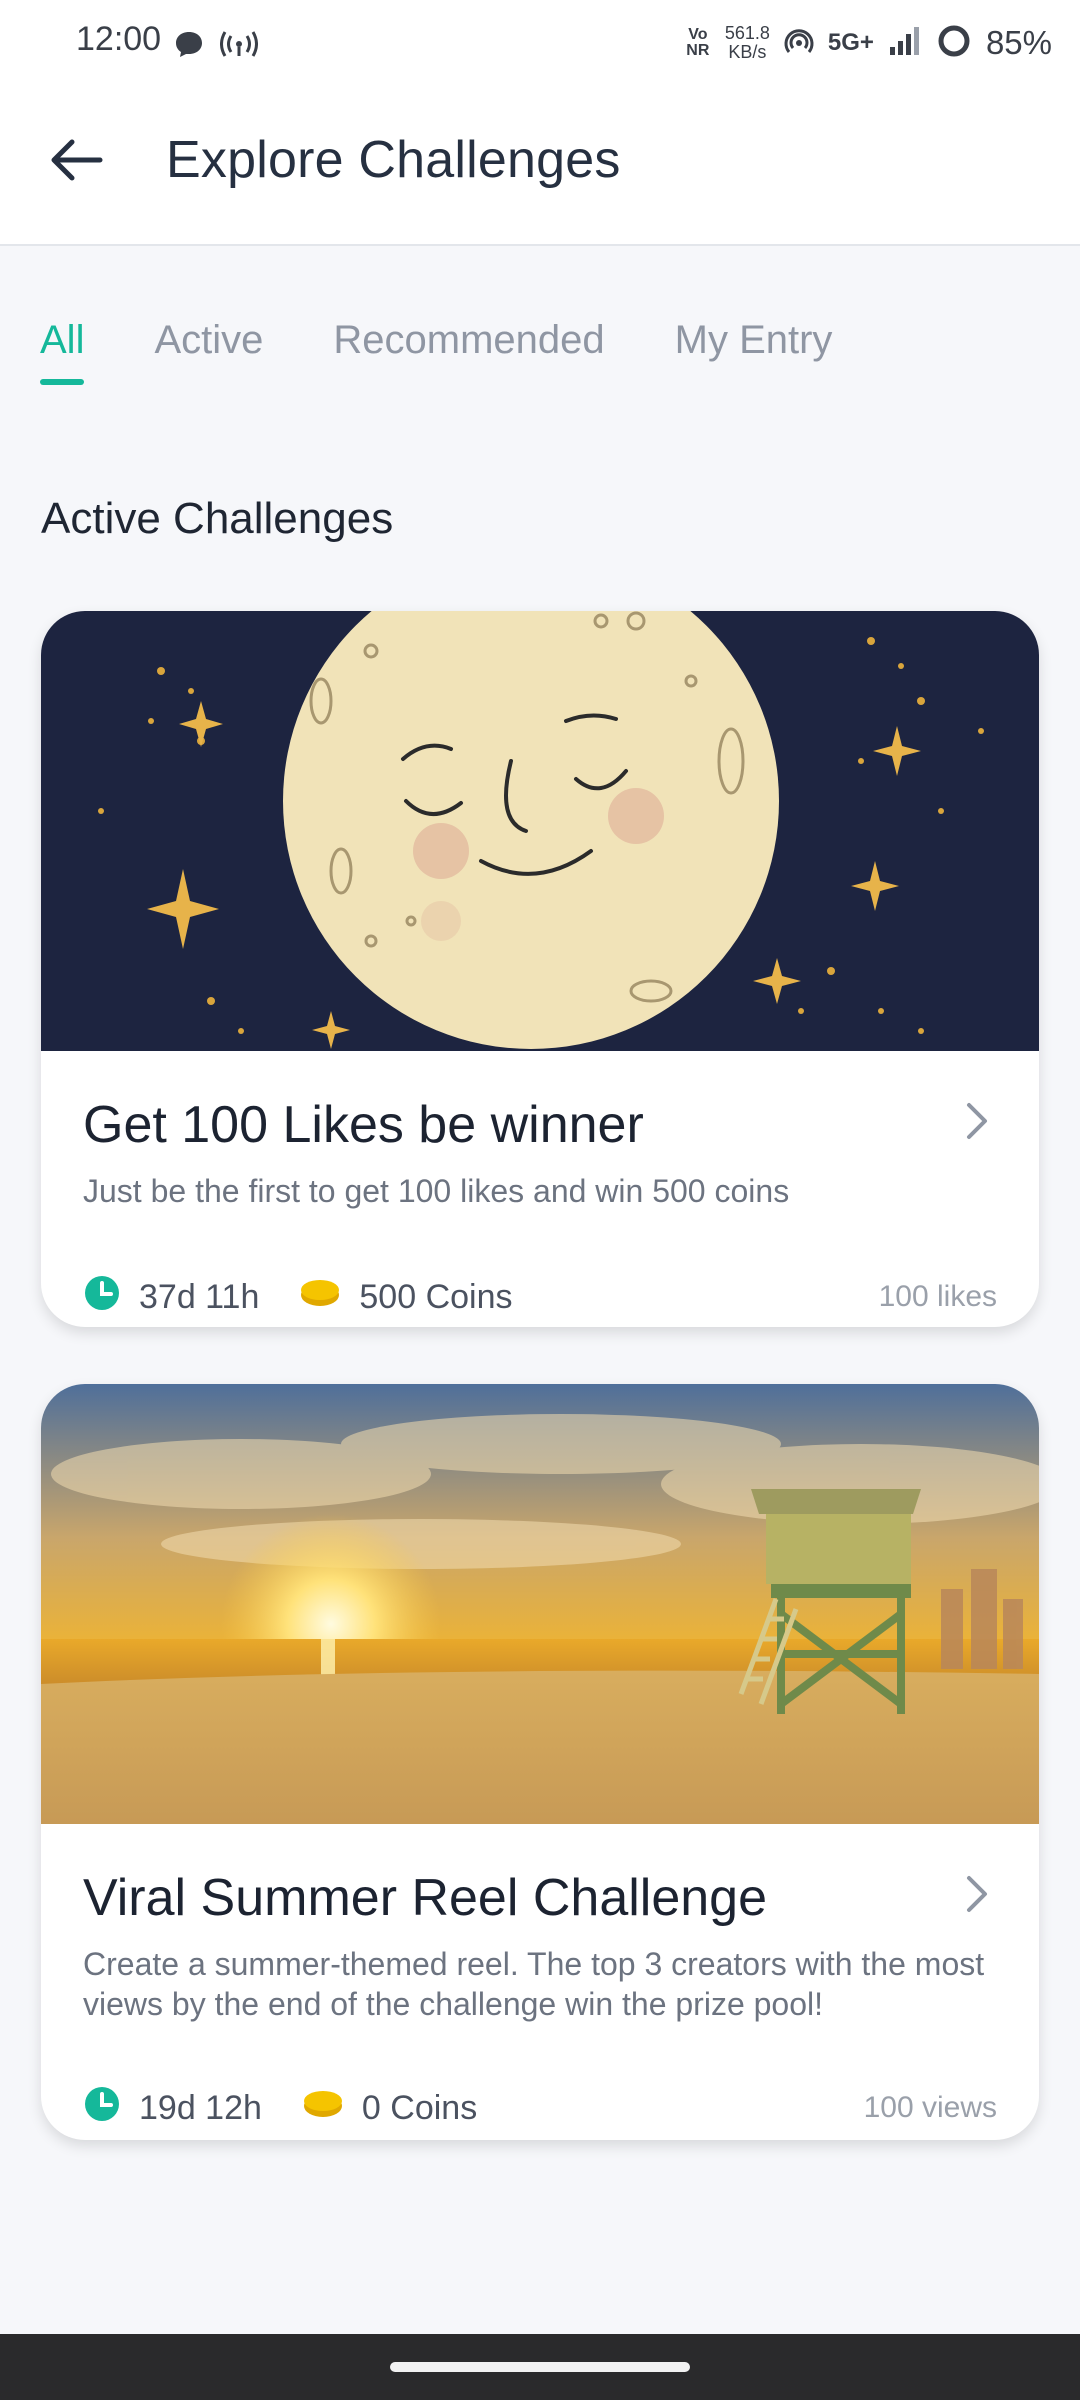 The width and height of the screenshot is (1080, 2400). What do you see at coordinates (425, 1898) in the screenshot?
I see `challenge-title: Viral Summer Reel Challenge` at bounding box center [425, 1898].